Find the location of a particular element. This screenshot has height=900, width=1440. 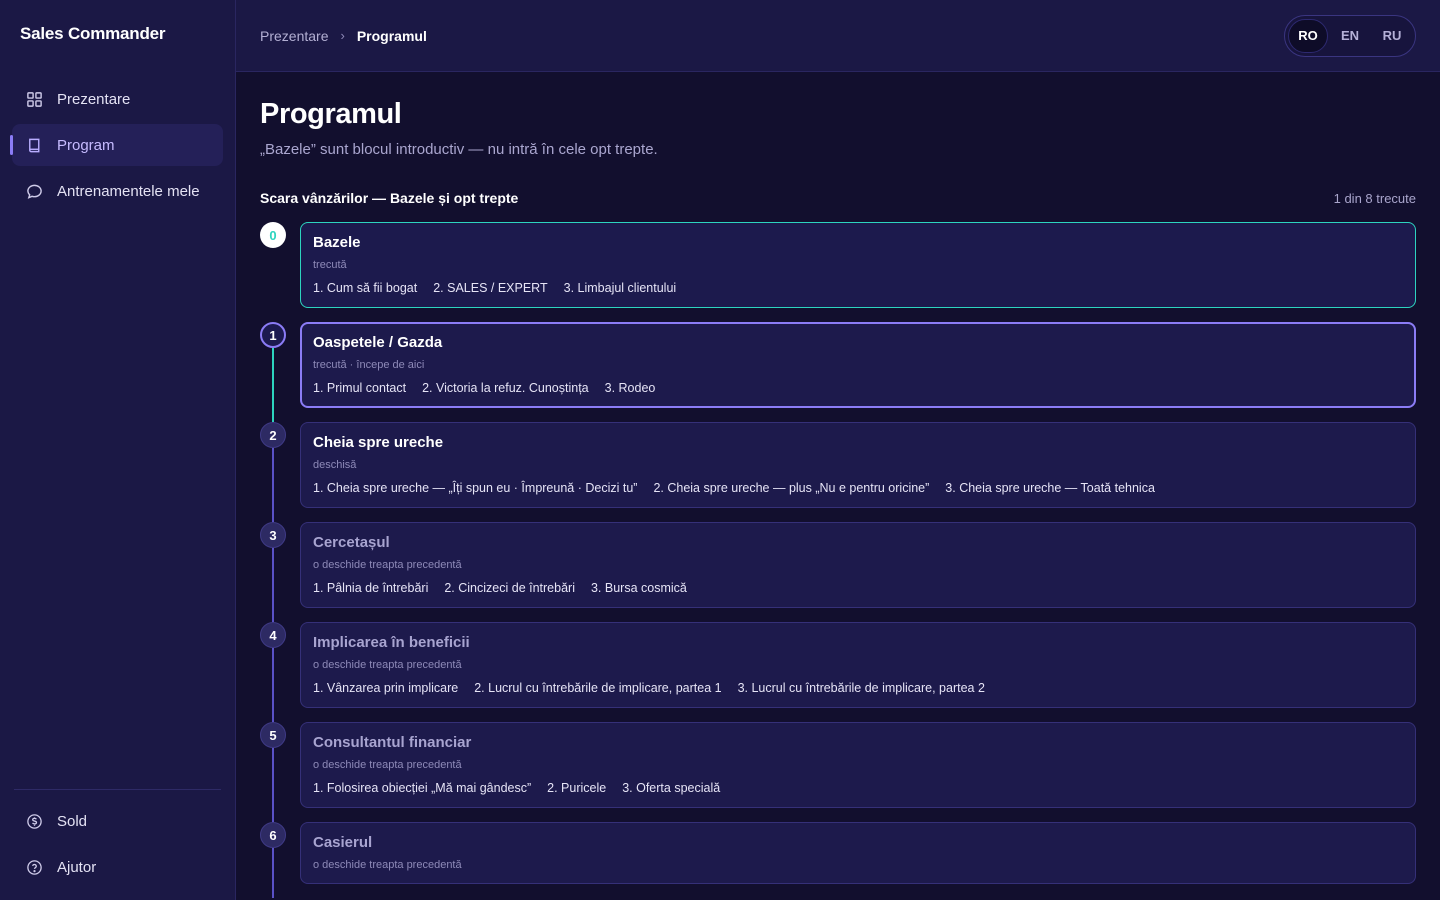

step-card: Casierul o deschide treapta precedentă is located at coordinates (858, 853).